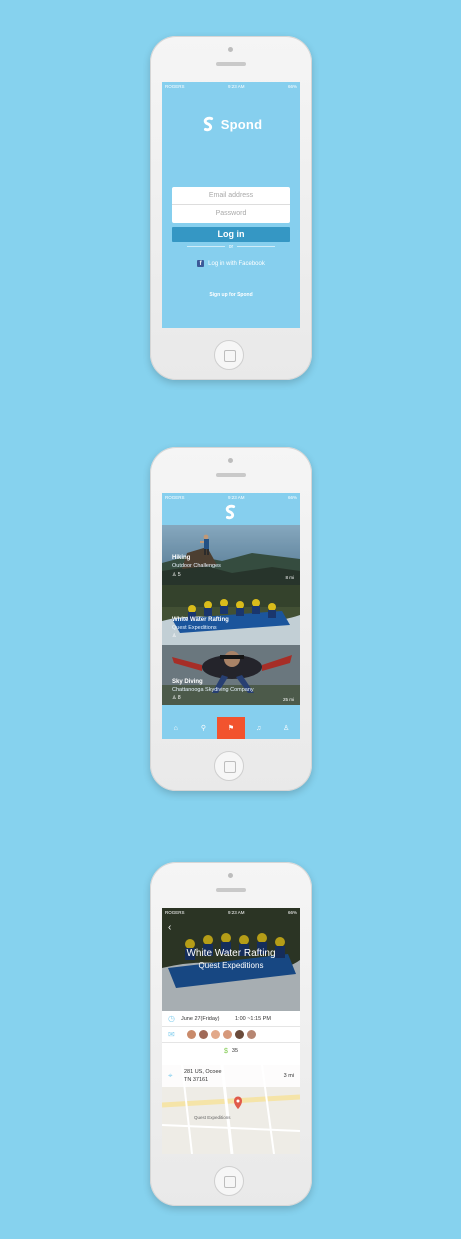 This screenshot has height=1239, width=461. I want to click on card-subtitle: Outdoor Challenges, so click(196, 566).